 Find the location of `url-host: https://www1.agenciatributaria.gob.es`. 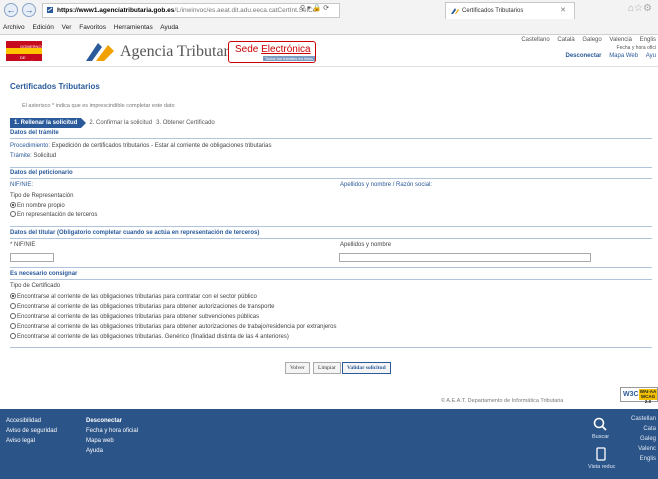

url-host: https://www1.agenciatributaria.gob.es is located at coordinates (116, 10).